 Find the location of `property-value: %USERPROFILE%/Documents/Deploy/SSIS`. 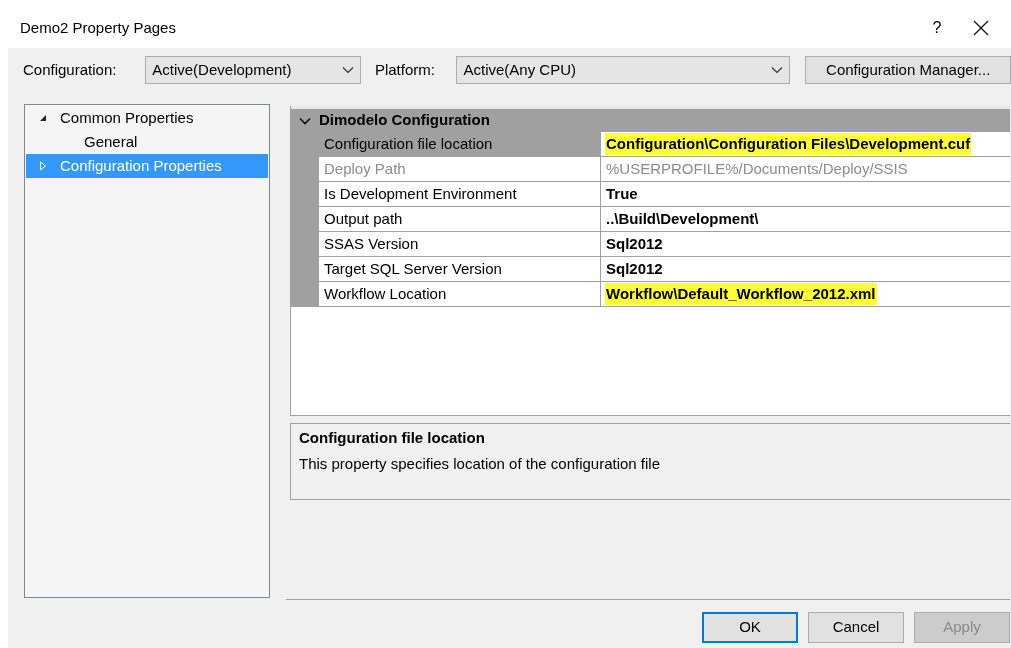

property-value: %USERPROFILE%/Documents/Deploy/SSIS is located at coordinates (757, 168).